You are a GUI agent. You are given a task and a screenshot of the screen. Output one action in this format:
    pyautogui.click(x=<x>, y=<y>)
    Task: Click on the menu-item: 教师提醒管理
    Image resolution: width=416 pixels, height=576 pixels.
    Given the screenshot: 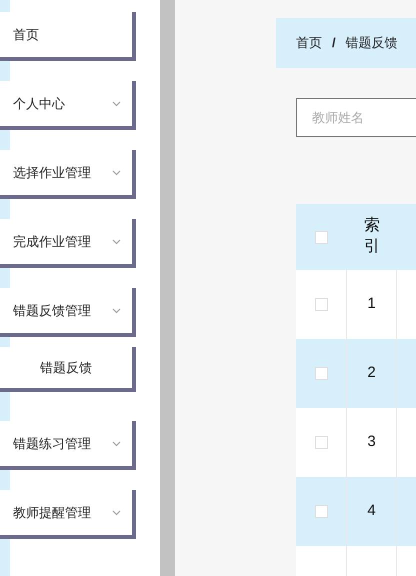 What is the action you would take?
    pyautogui.click(x=68, y=514)
    